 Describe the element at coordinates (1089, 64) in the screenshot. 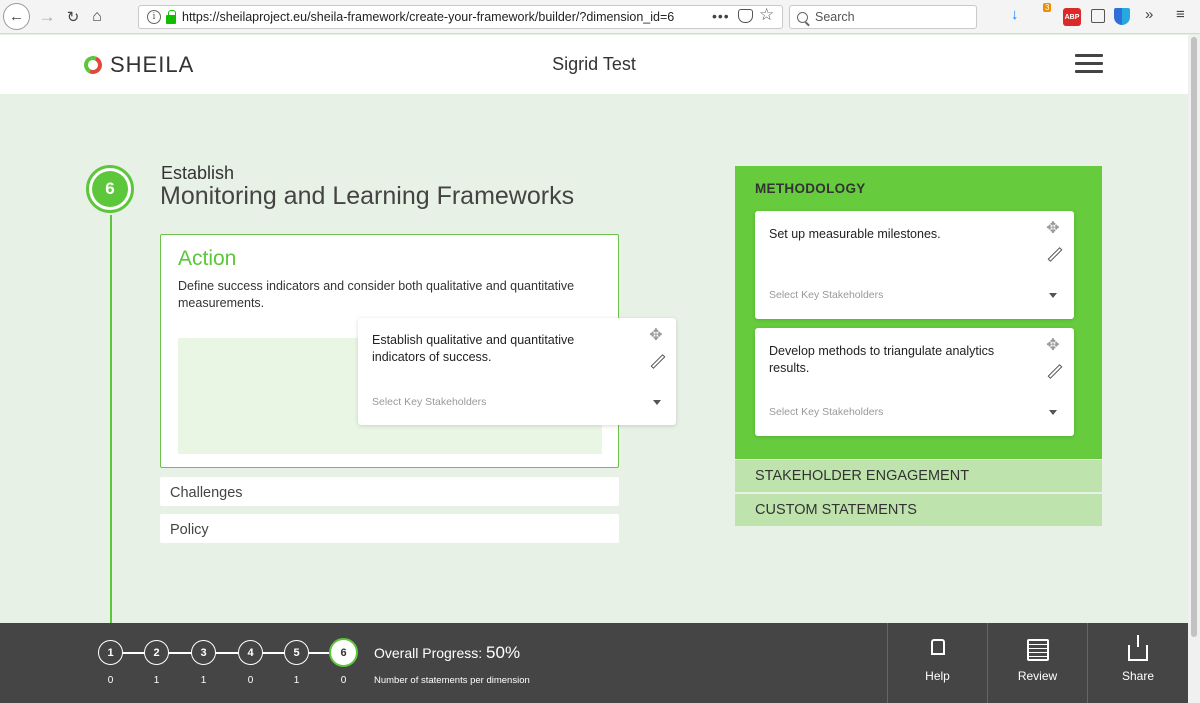

I see `hamburger-menu-icon` at that location.